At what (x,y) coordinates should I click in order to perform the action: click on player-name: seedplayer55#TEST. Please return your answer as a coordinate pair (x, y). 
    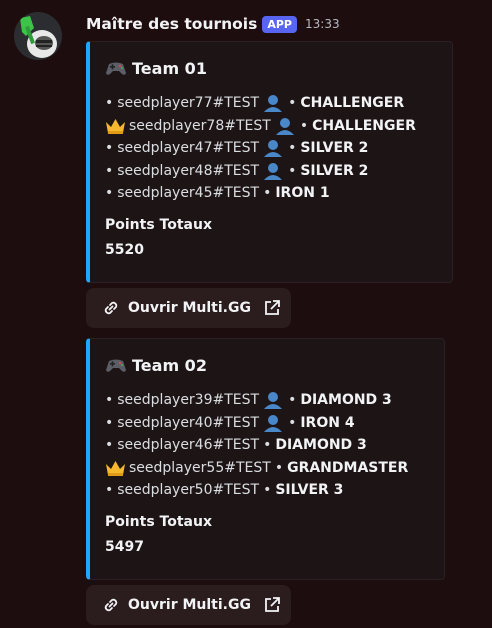
    Looking at the image, I should click on (200, 467).